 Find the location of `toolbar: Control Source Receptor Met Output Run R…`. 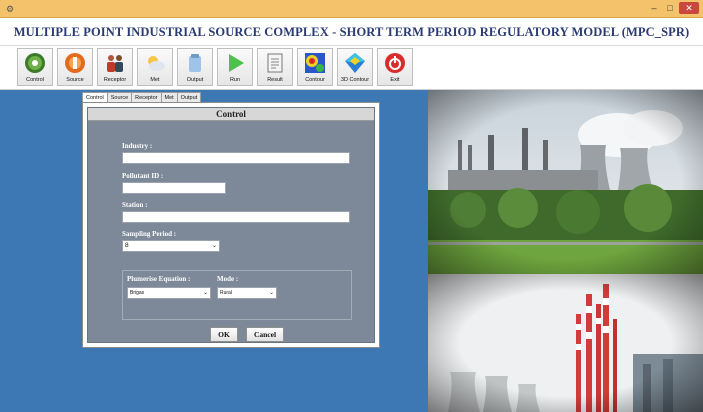

toolbar: Control Source Receptor Met Output Run R… is located at coordinates (351, 68).